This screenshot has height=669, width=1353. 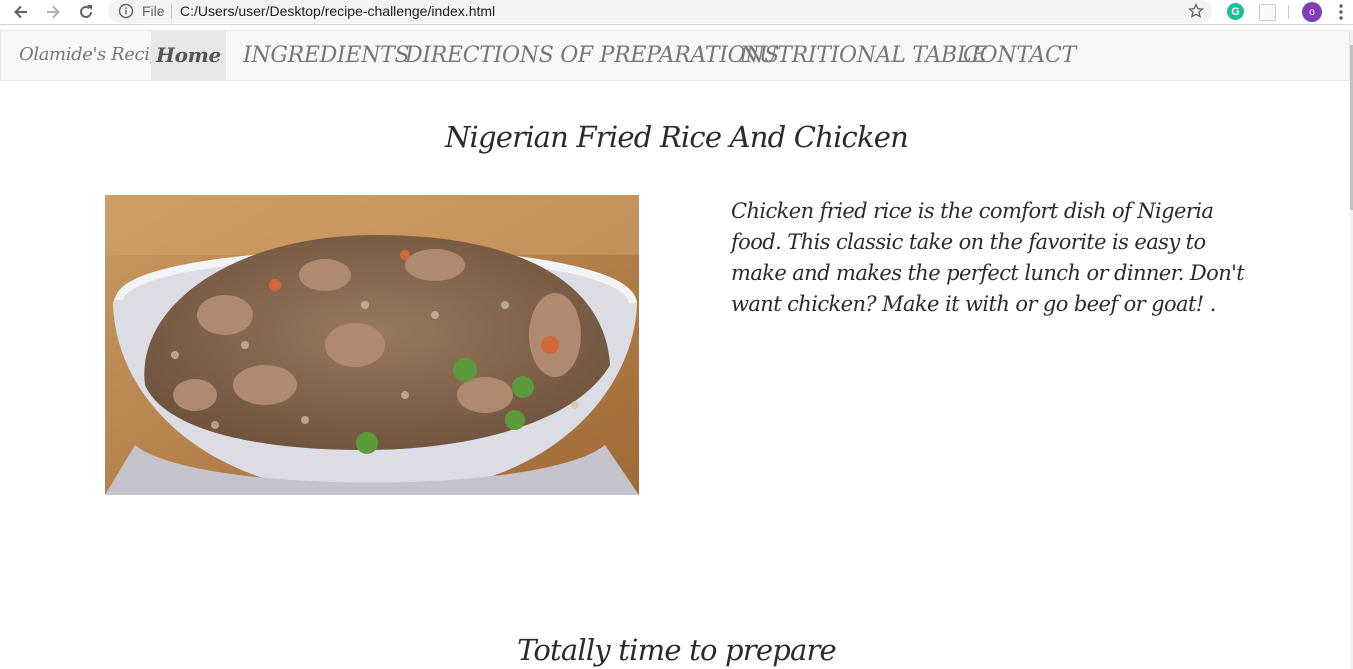 I want to click on nav-contact: CONTACT, so click(x=1019, y=55).